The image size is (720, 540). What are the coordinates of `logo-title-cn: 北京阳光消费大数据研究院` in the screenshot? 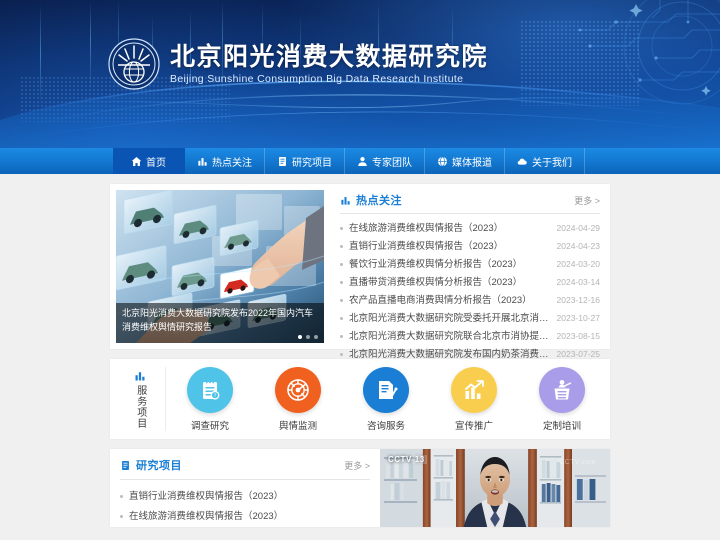 It's located at (329, 56).